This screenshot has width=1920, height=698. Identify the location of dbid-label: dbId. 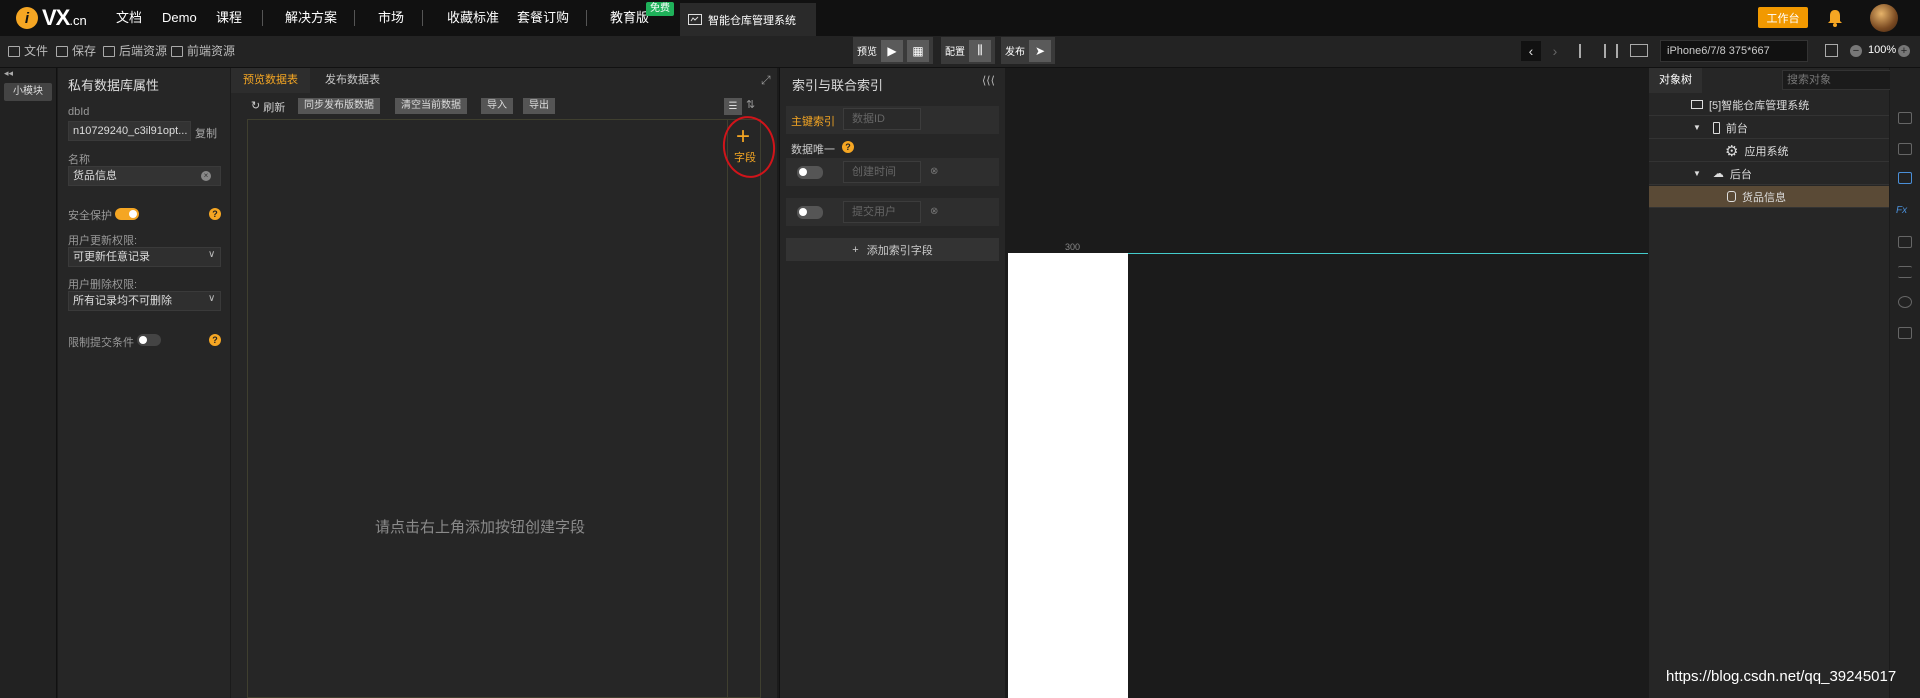
(79, 112).